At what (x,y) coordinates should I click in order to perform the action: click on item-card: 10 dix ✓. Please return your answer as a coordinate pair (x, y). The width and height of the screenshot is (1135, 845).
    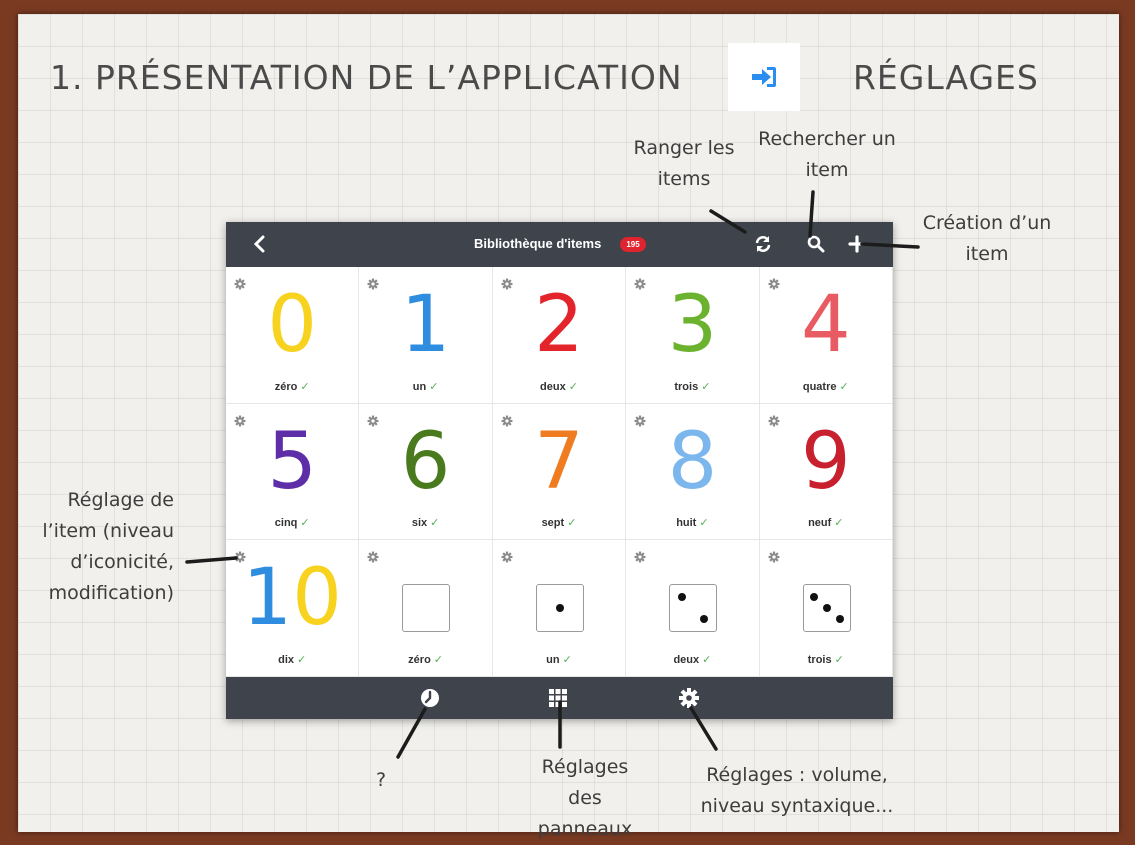
    Looking at the image, I should click on (293, 608).